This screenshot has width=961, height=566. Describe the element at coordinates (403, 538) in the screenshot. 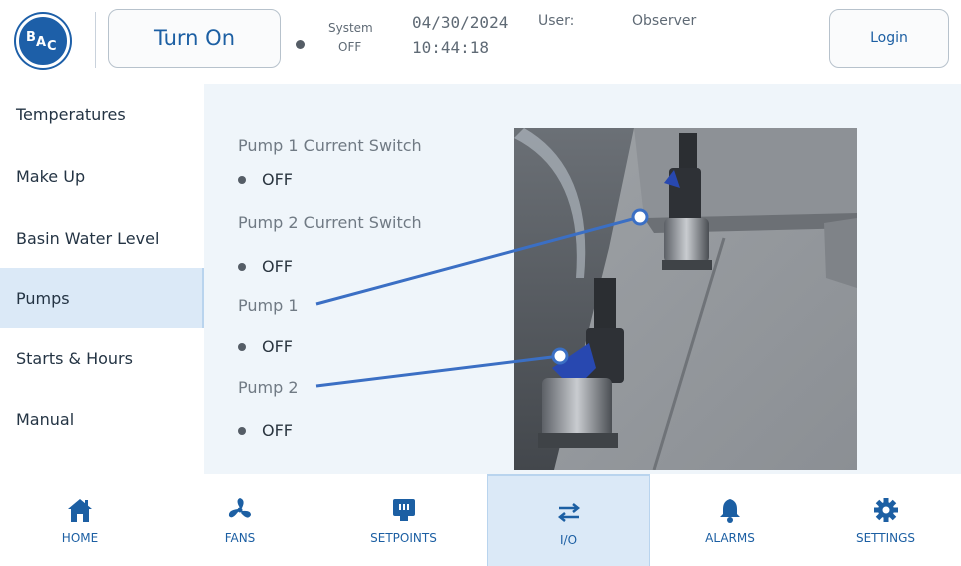

I see `nav-label: SETPOINTS` at that location.